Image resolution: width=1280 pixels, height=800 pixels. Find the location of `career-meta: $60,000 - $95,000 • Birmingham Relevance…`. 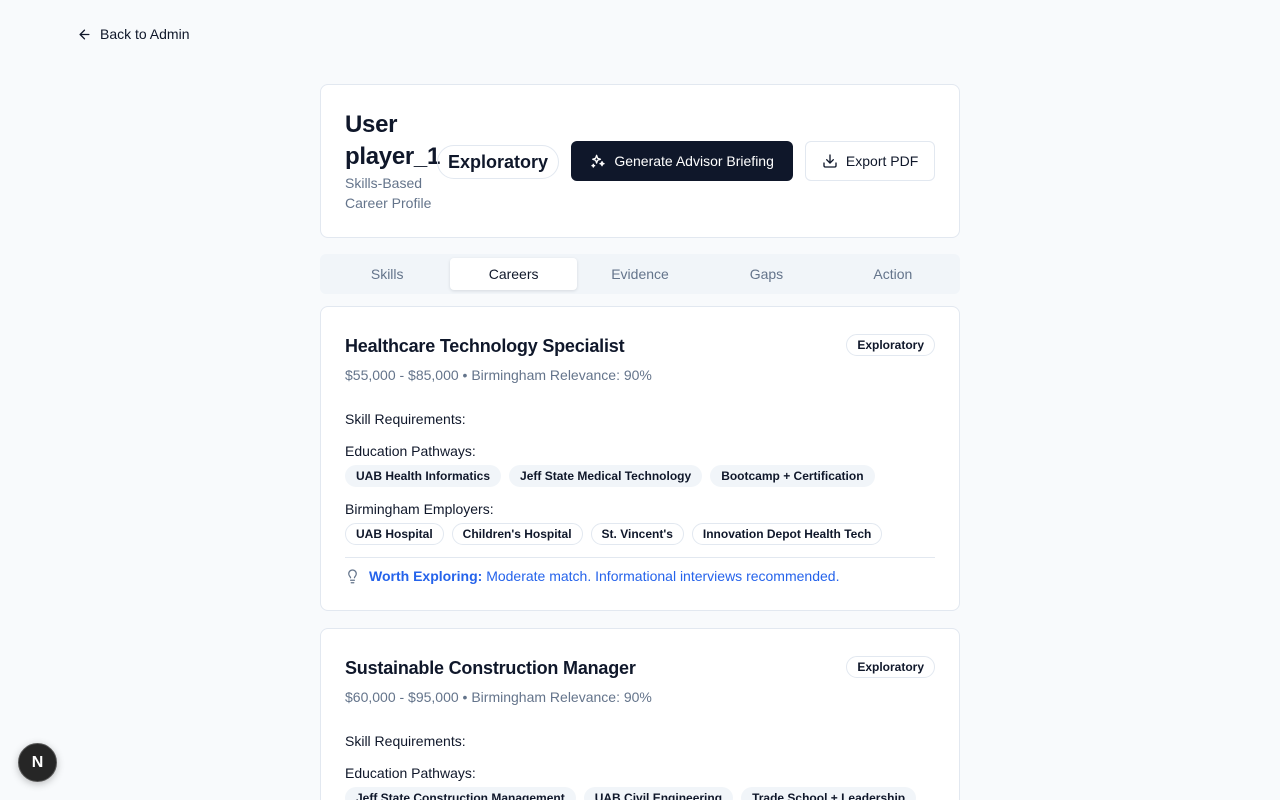

career-meta: $60,000 - $95,000 • Birmingham Relevance… is located at coordinates (498, 697).